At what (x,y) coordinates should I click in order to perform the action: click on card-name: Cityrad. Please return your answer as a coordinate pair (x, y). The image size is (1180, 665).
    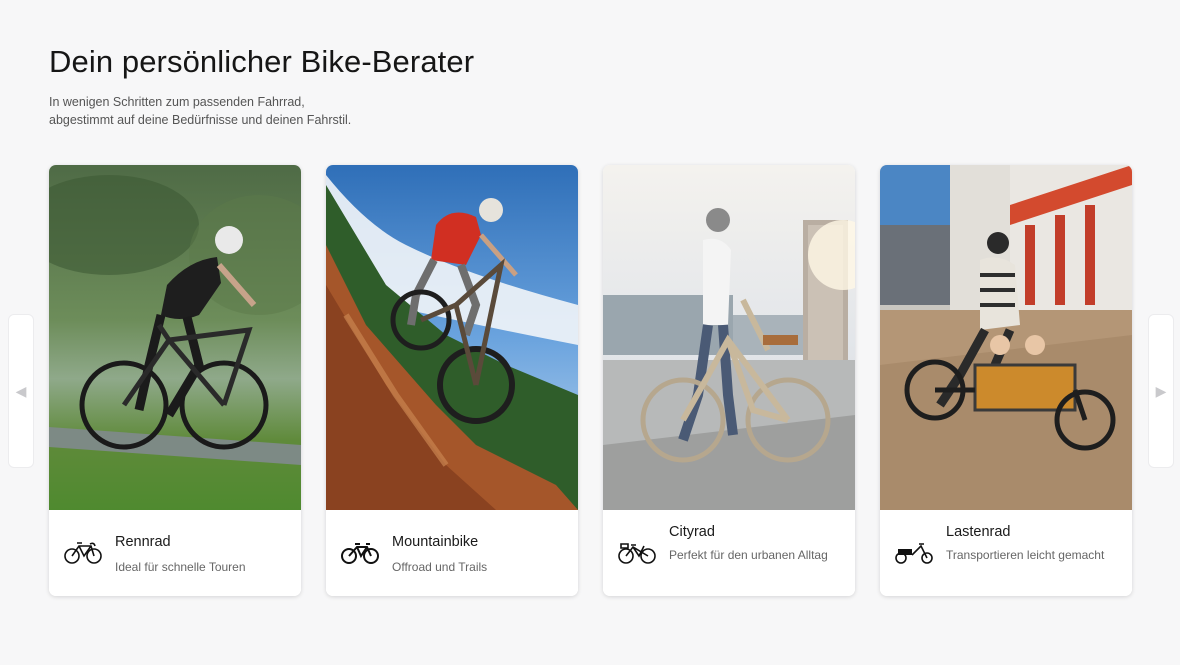
    Looking at the image, I should click on (692, 532).